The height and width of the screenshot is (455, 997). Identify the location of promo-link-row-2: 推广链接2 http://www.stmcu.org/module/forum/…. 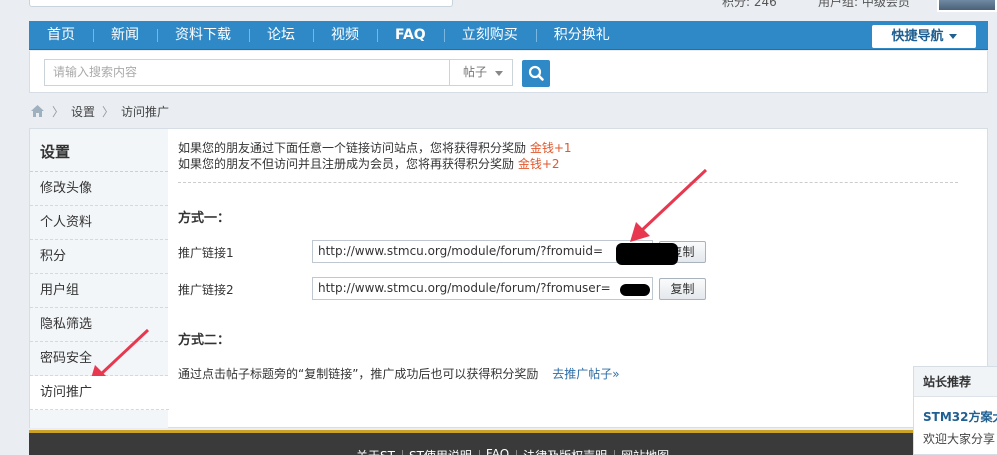
(458, 288).